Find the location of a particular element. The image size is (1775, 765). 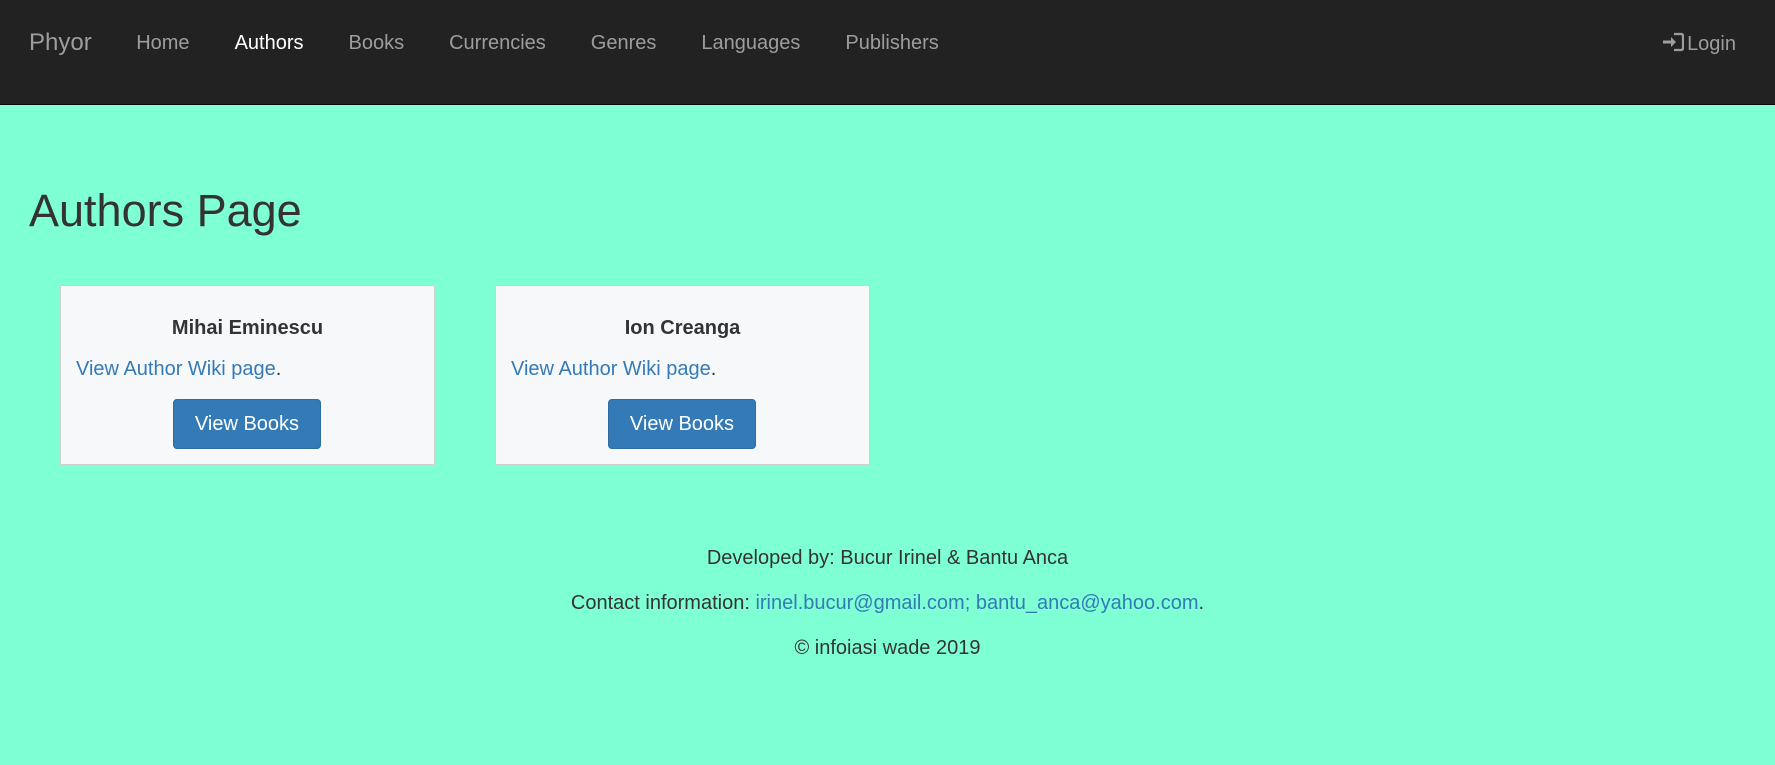

login-link: Login is located at coordinates (1699, 44).